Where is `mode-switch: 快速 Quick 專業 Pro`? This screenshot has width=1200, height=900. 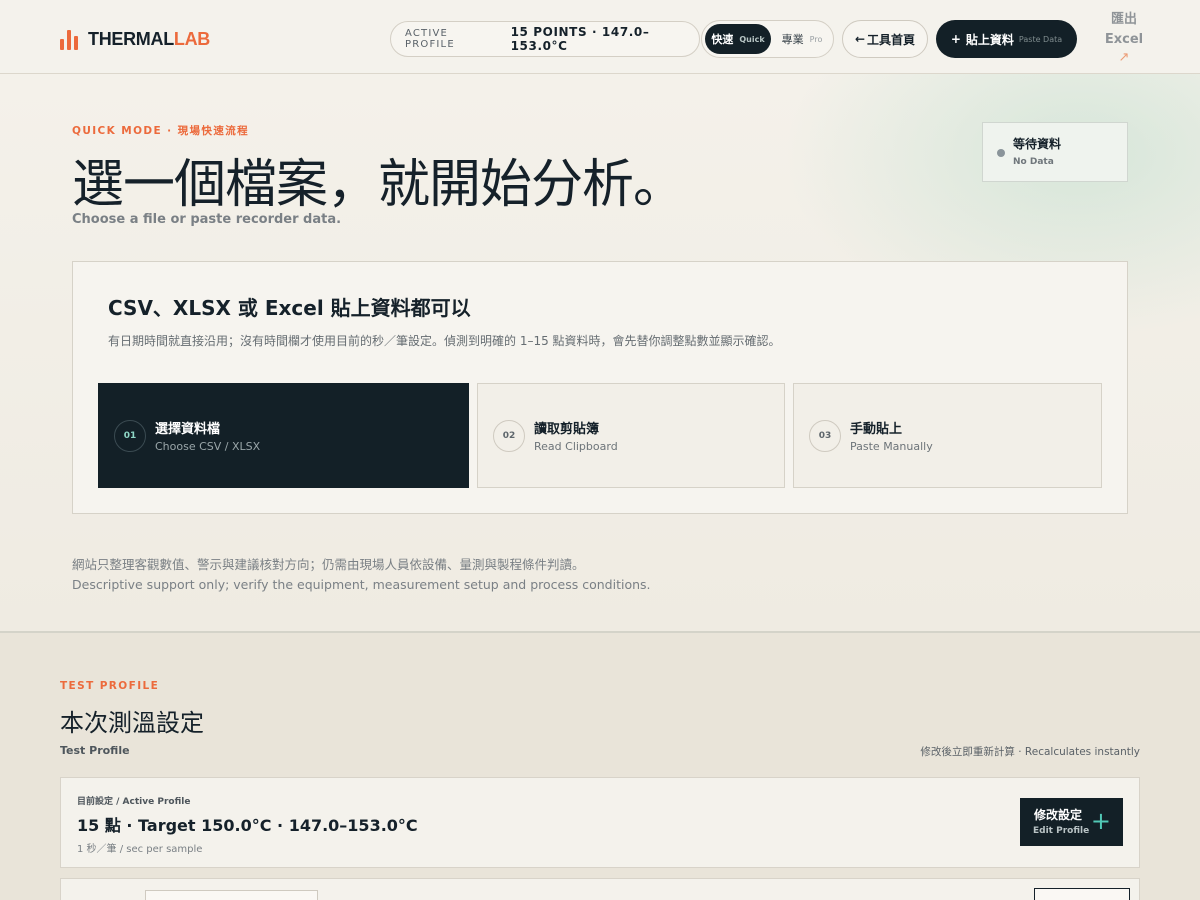 mode-switch: 快速 Quick 專業 Pro is located at coordinates (767, 39).